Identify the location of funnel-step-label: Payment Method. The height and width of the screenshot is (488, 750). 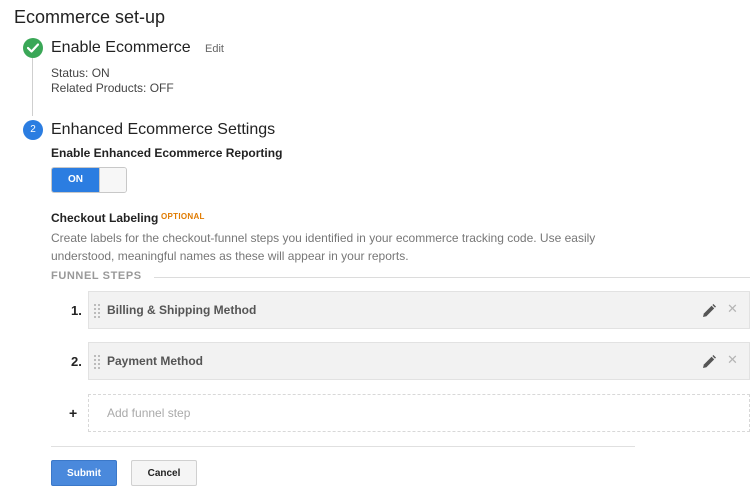
(155, 361).